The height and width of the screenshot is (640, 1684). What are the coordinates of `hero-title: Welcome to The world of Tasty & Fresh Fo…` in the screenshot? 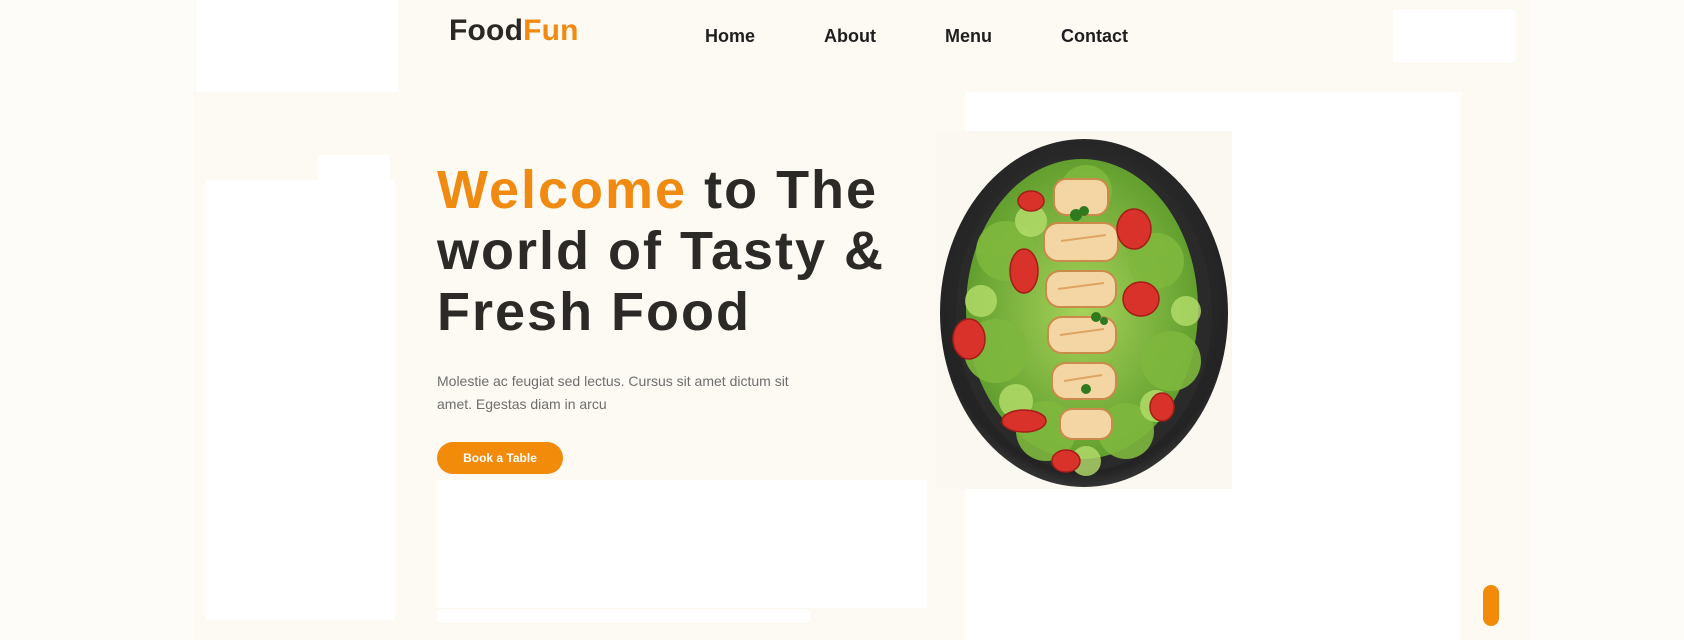 It's located at (697, 251).